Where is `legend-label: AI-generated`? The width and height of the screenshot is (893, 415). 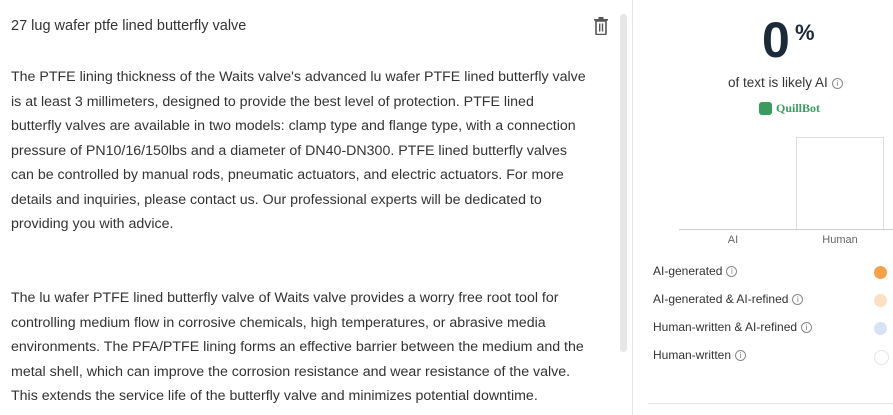 legend-label: AI-generated is located at coordinates (688, 271).